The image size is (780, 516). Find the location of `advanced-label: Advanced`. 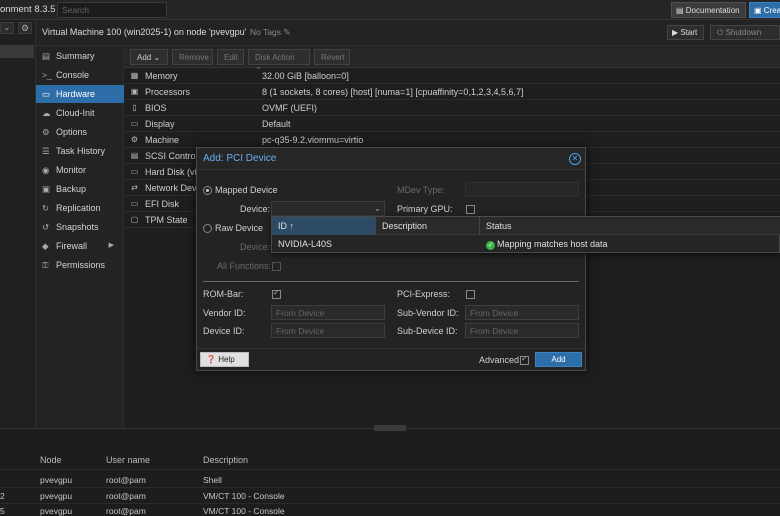

advanced-label: Advanced is located at coordinates (499, 360).